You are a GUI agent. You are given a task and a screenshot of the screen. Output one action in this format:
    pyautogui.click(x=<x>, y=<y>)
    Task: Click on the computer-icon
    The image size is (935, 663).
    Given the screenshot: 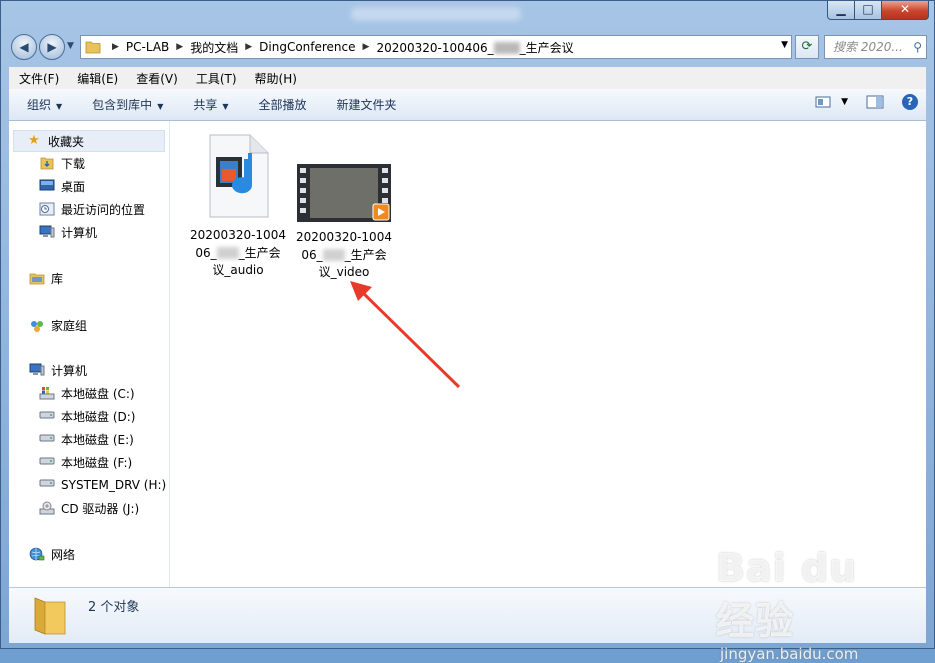 What is the action you would take?
    pyautogui.click(x=37, y=371)
    